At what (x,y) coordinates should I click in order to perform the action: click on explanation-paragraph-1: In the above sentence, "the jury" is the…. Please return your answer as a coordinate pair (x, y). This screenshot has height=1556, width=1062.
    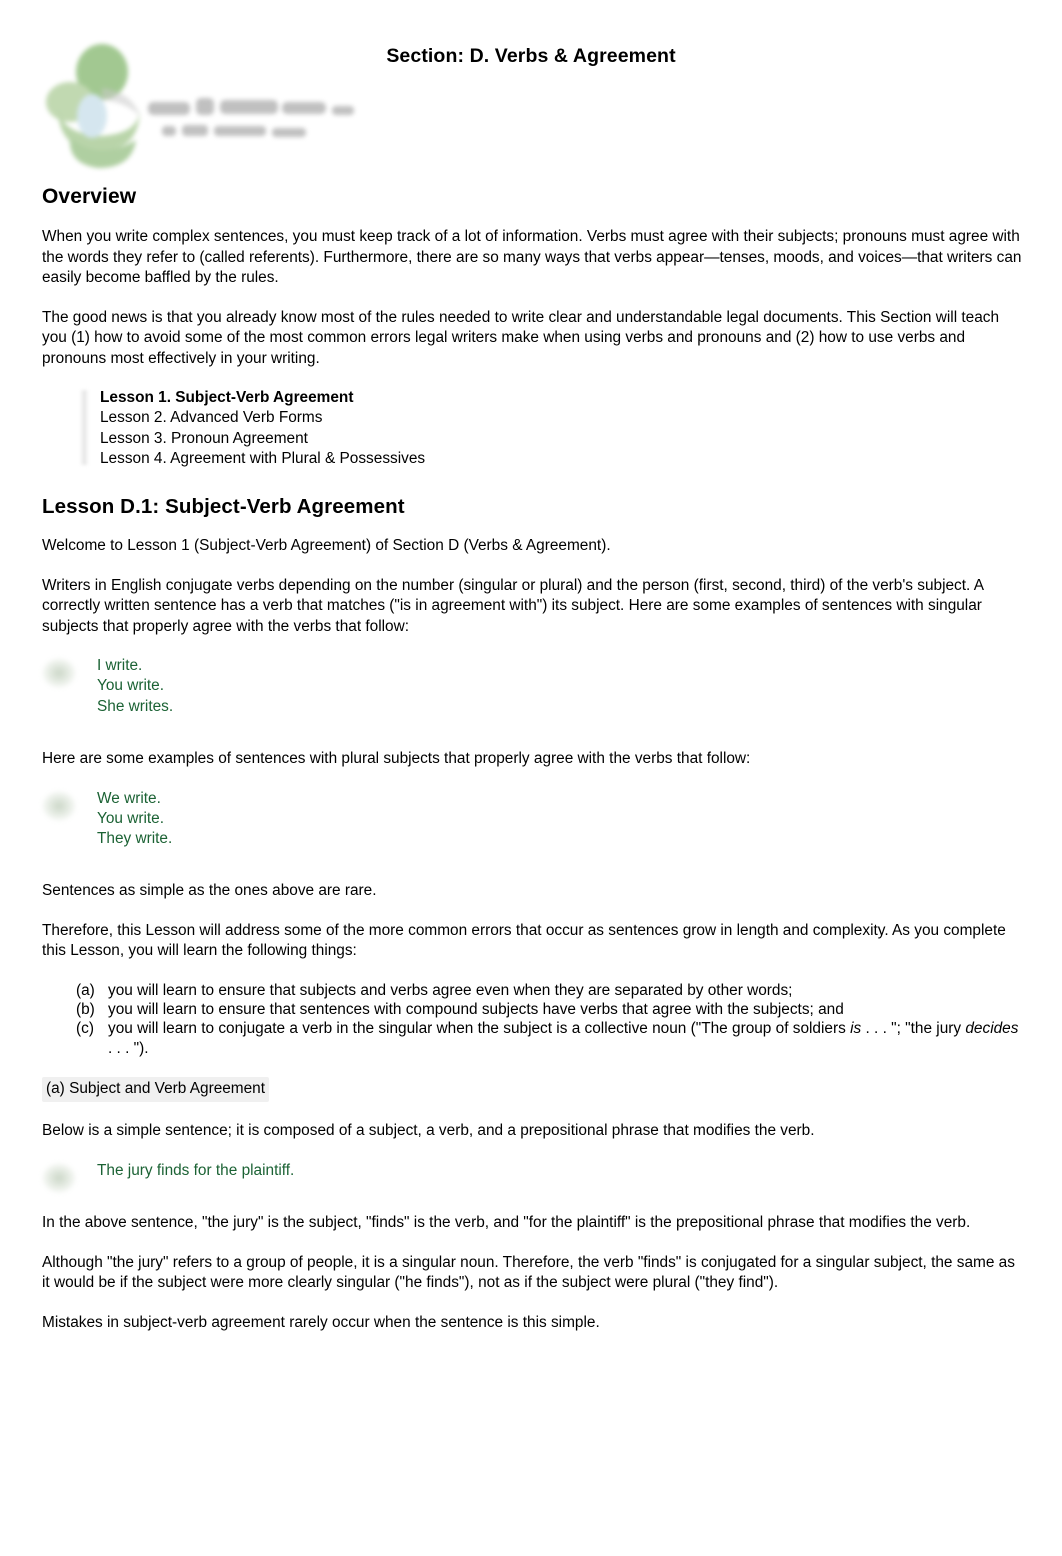
    Looking at the image, I should click on (506, 1223).